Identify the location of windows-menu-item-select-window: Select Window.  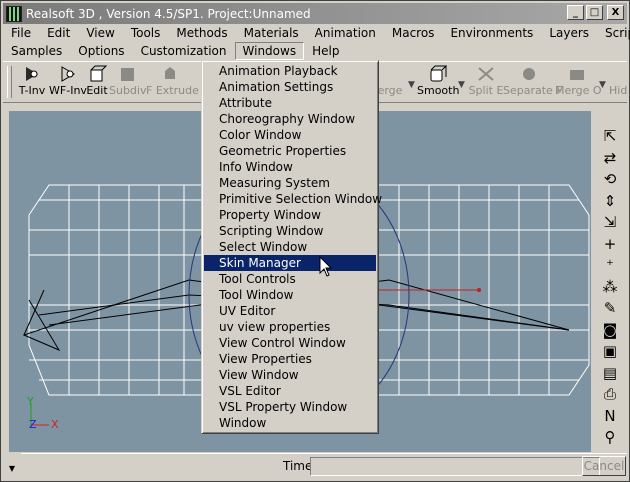
(290, 247).